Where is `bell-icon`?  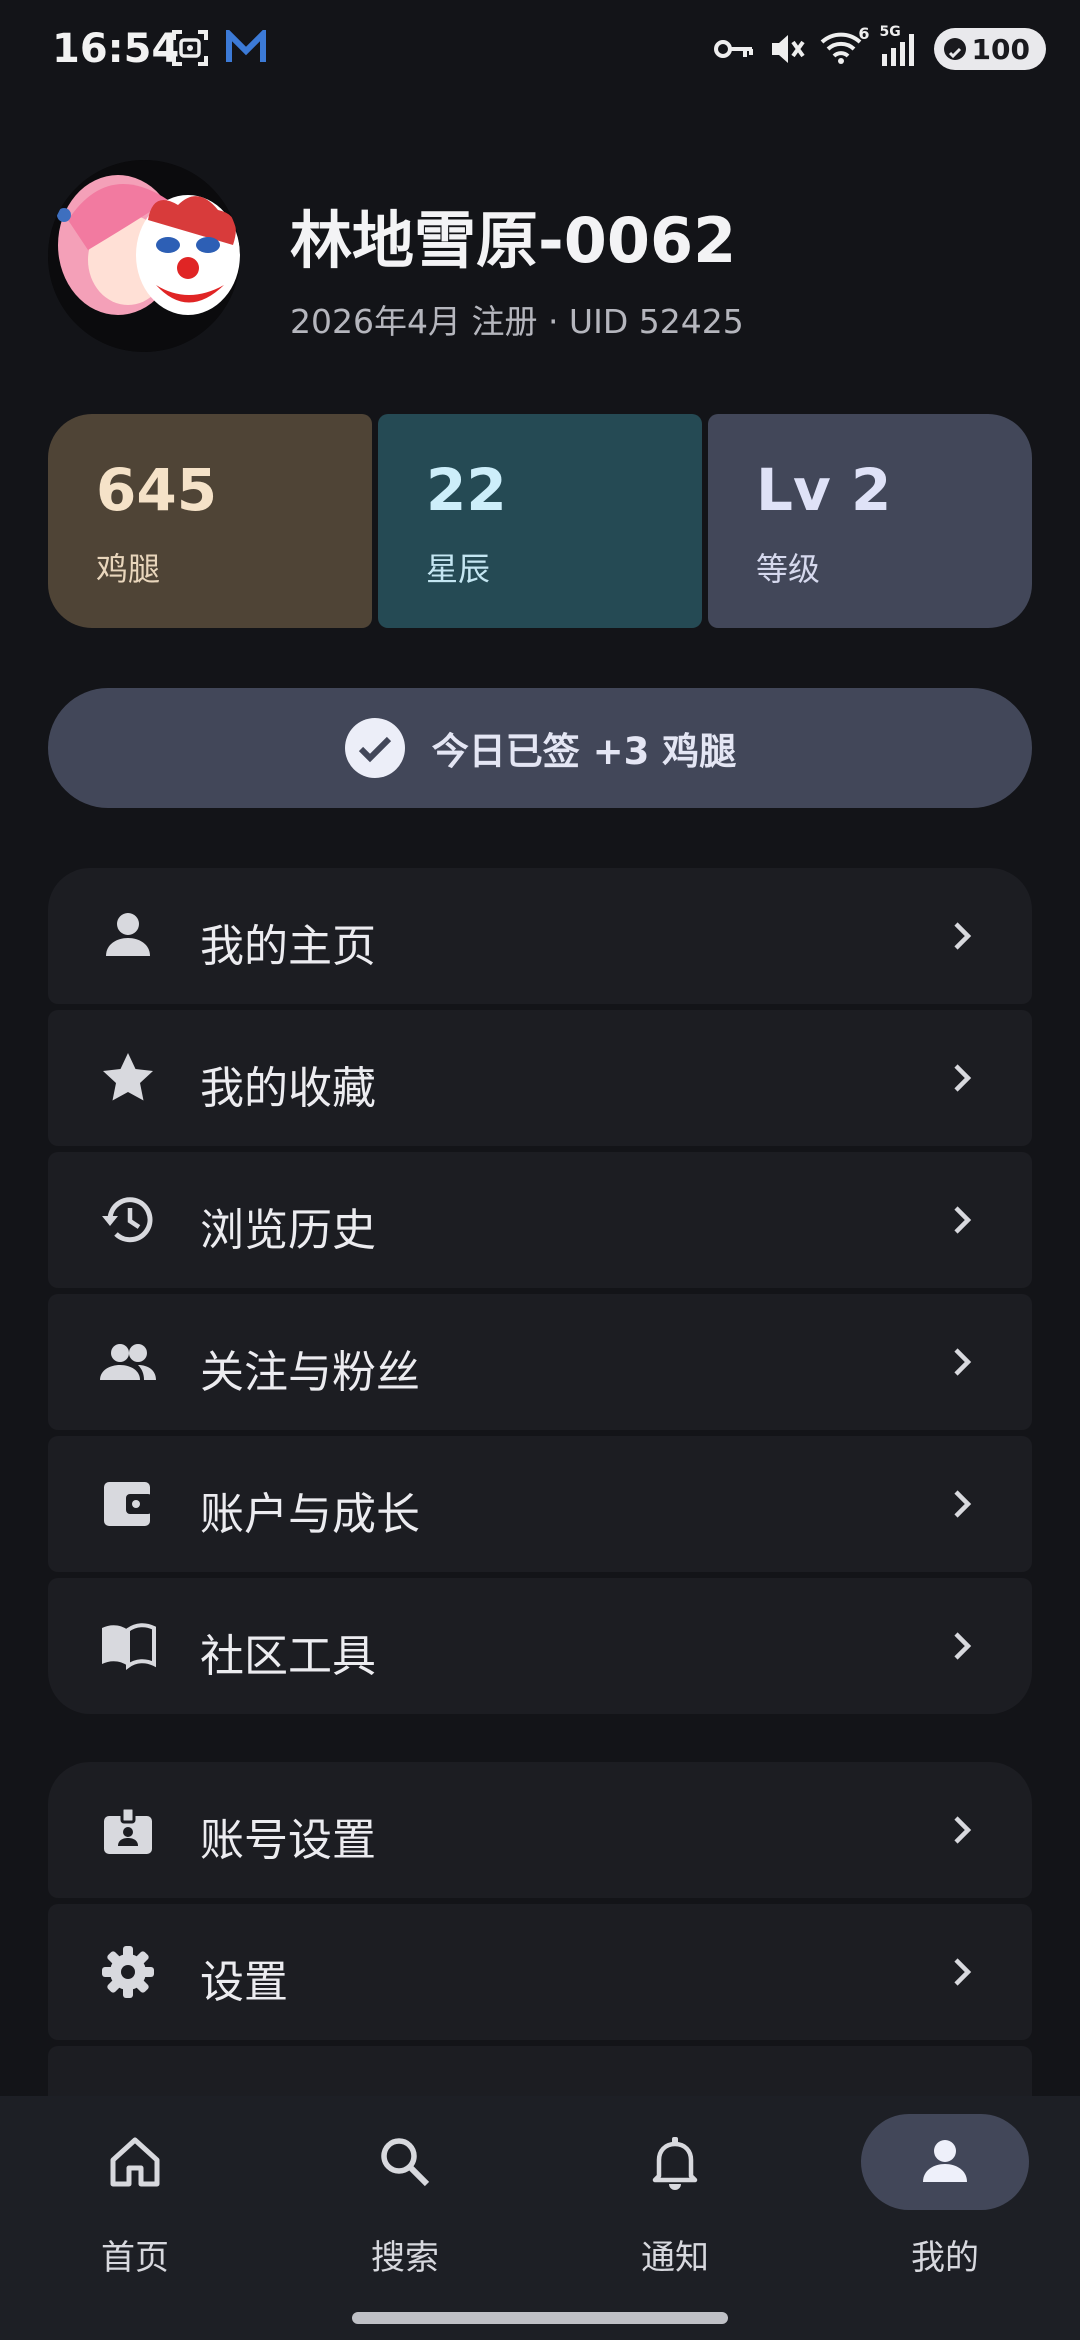 bell-icon is located at coordinates (675, 2163).